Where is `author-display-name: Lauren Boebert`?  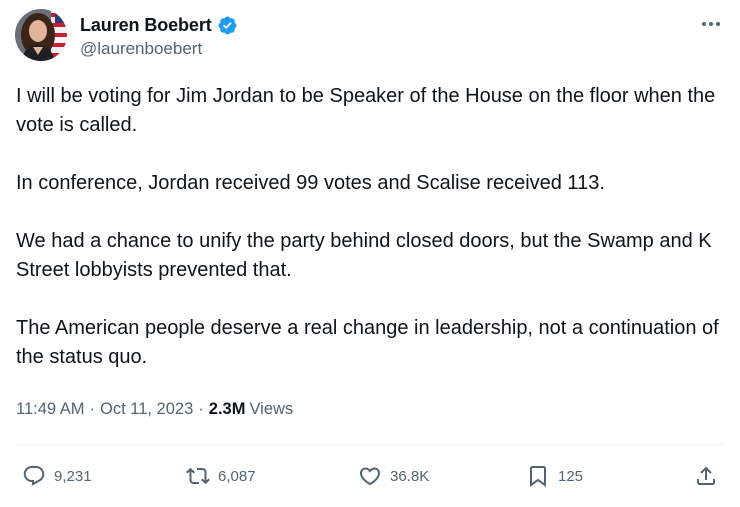
author-display-name: Lauren Boebert is located at coordinates (146, 25).